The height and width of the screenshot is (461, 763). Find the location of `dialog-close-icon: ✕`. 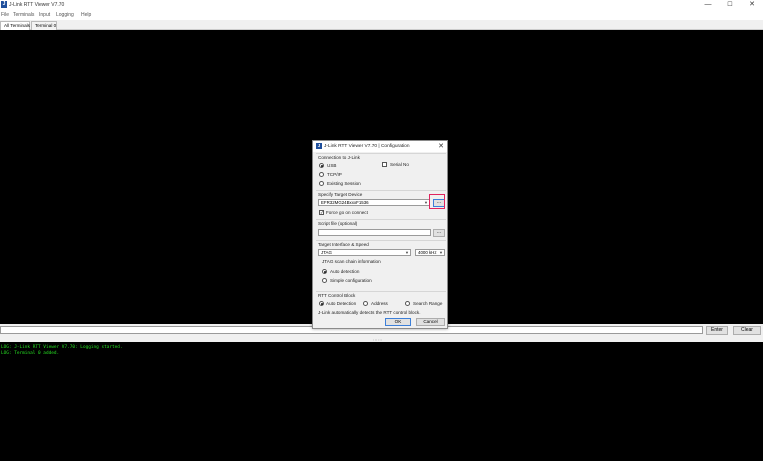

dialog-close-icon: ✕ is located at coordinates (441, 146).